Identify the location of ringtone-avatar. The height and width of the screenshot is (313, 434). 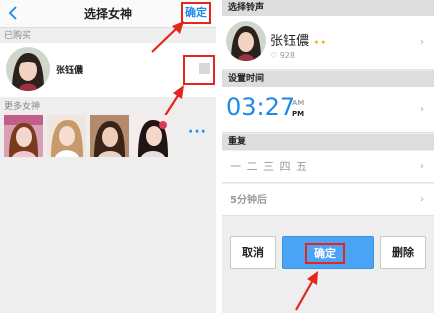
(246, 41).